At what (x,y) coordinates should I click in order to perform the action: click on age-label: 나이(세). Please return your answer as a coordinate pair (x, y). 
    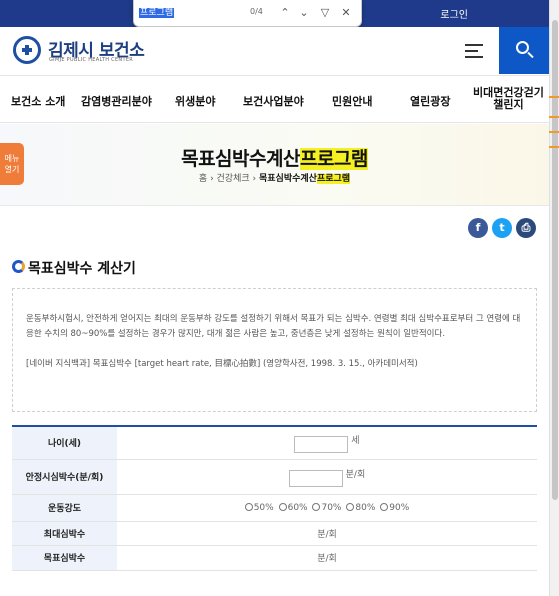
    Looking at the image, I should click on (64, 443).